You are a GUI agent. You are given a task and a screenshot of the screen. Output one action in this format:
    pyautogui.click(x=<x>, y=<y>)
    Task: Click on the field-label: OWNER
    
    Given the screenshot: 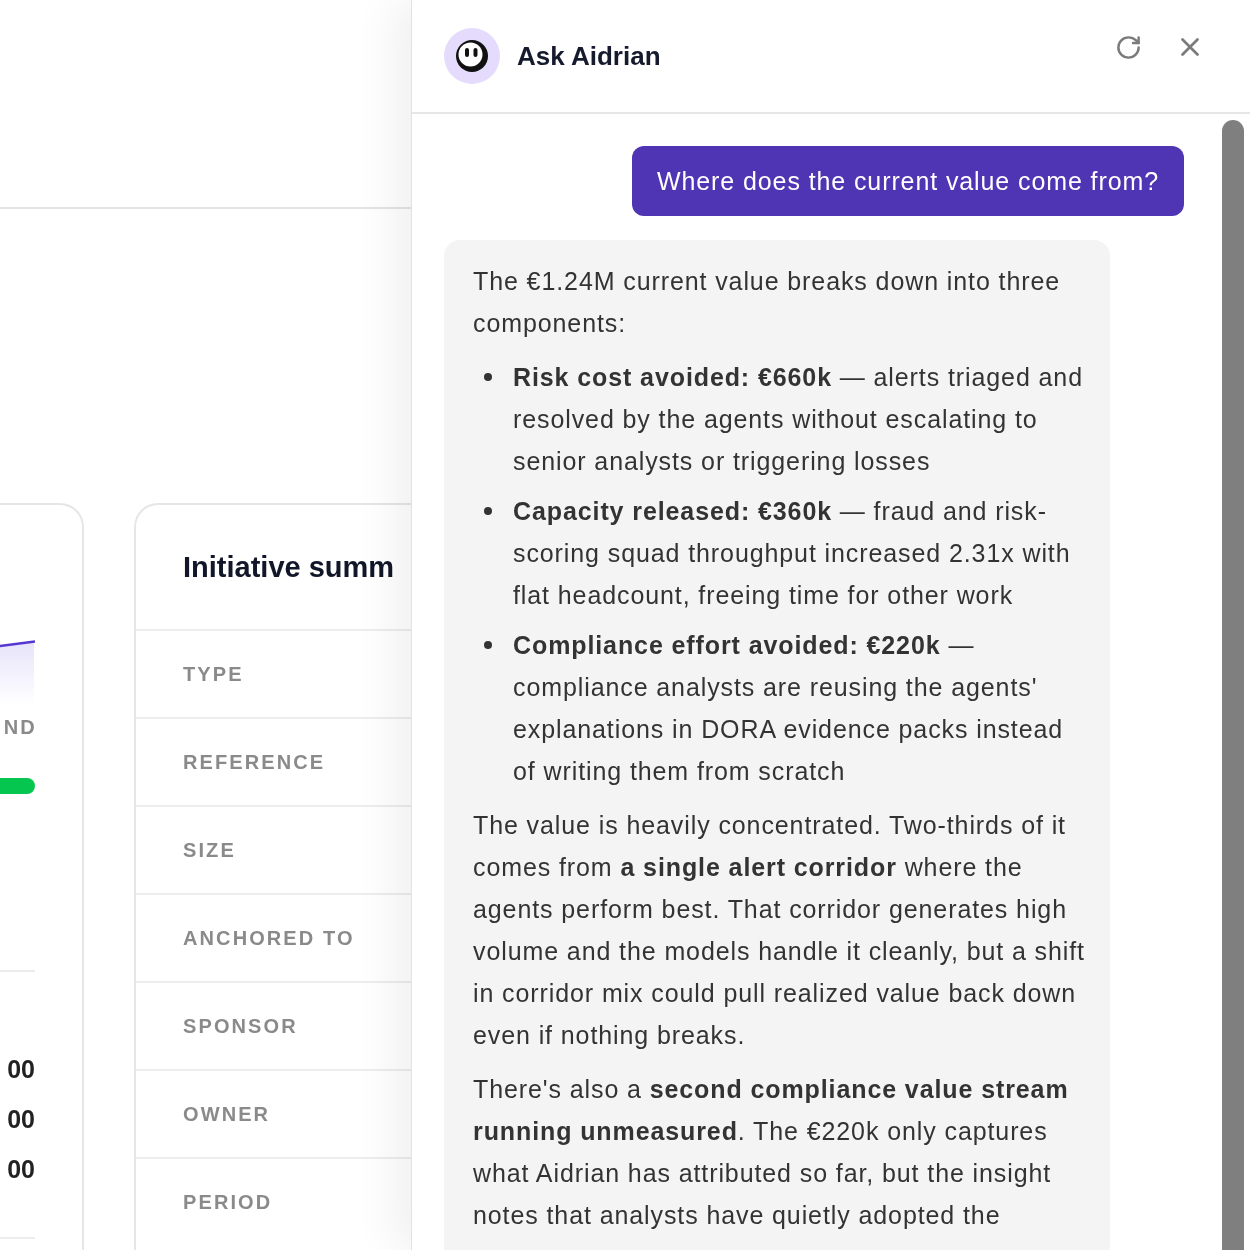 What is the action you would take?
    pyautogui.click(x=227, y=1114)
    